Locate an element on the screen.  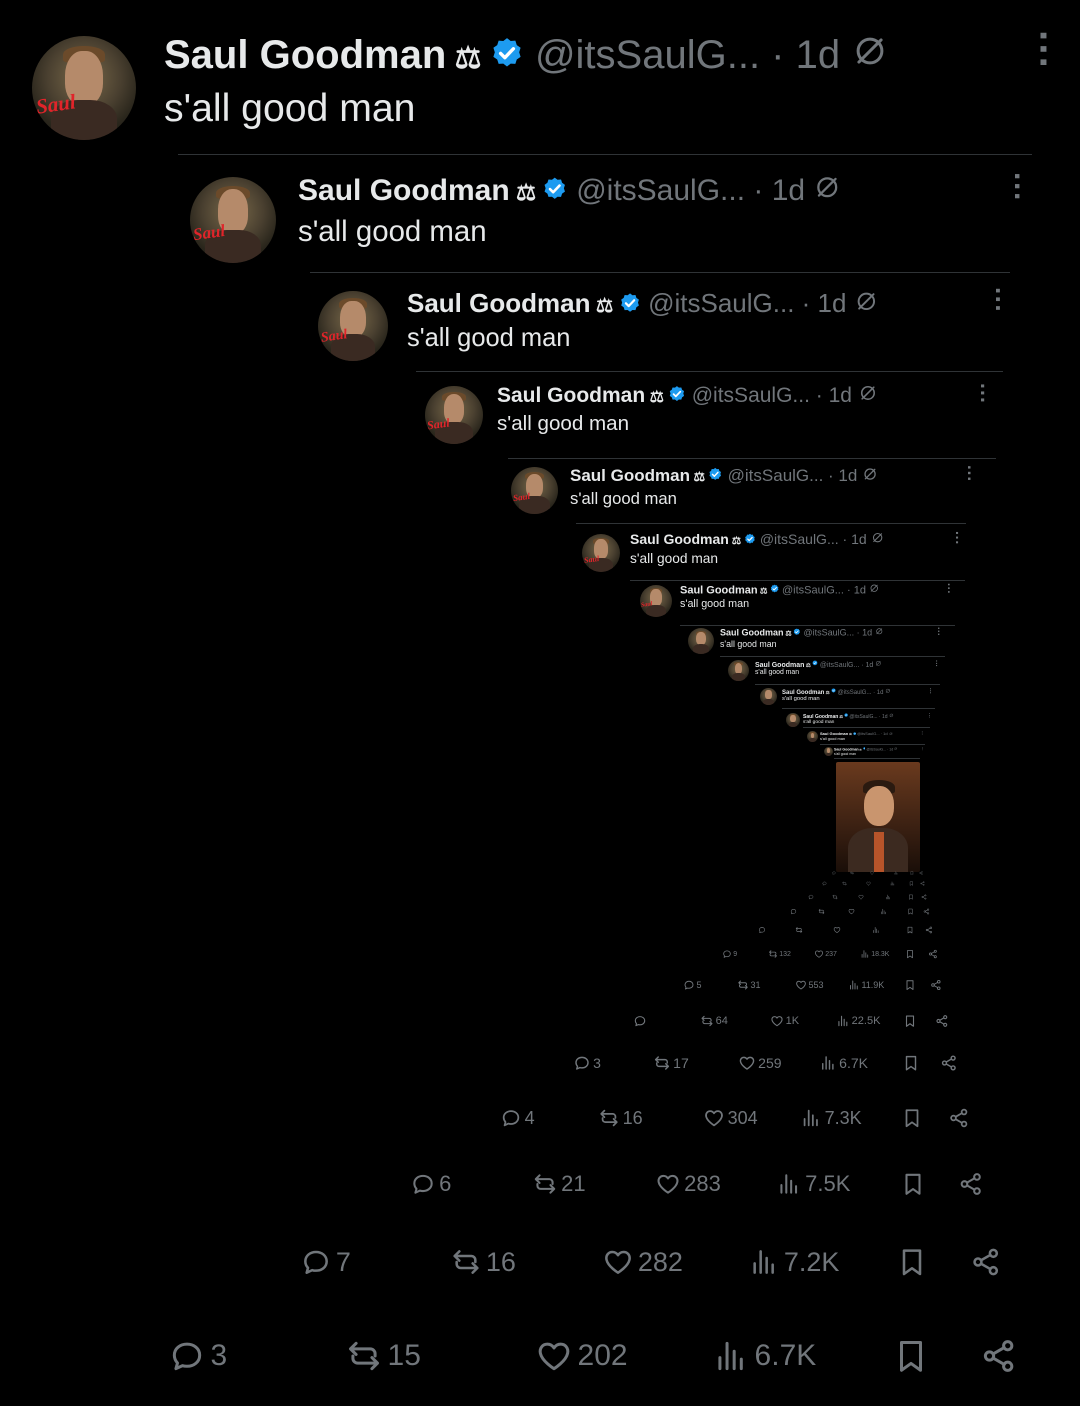
views-button: 7.5K is located at coordinates (813, 1184).